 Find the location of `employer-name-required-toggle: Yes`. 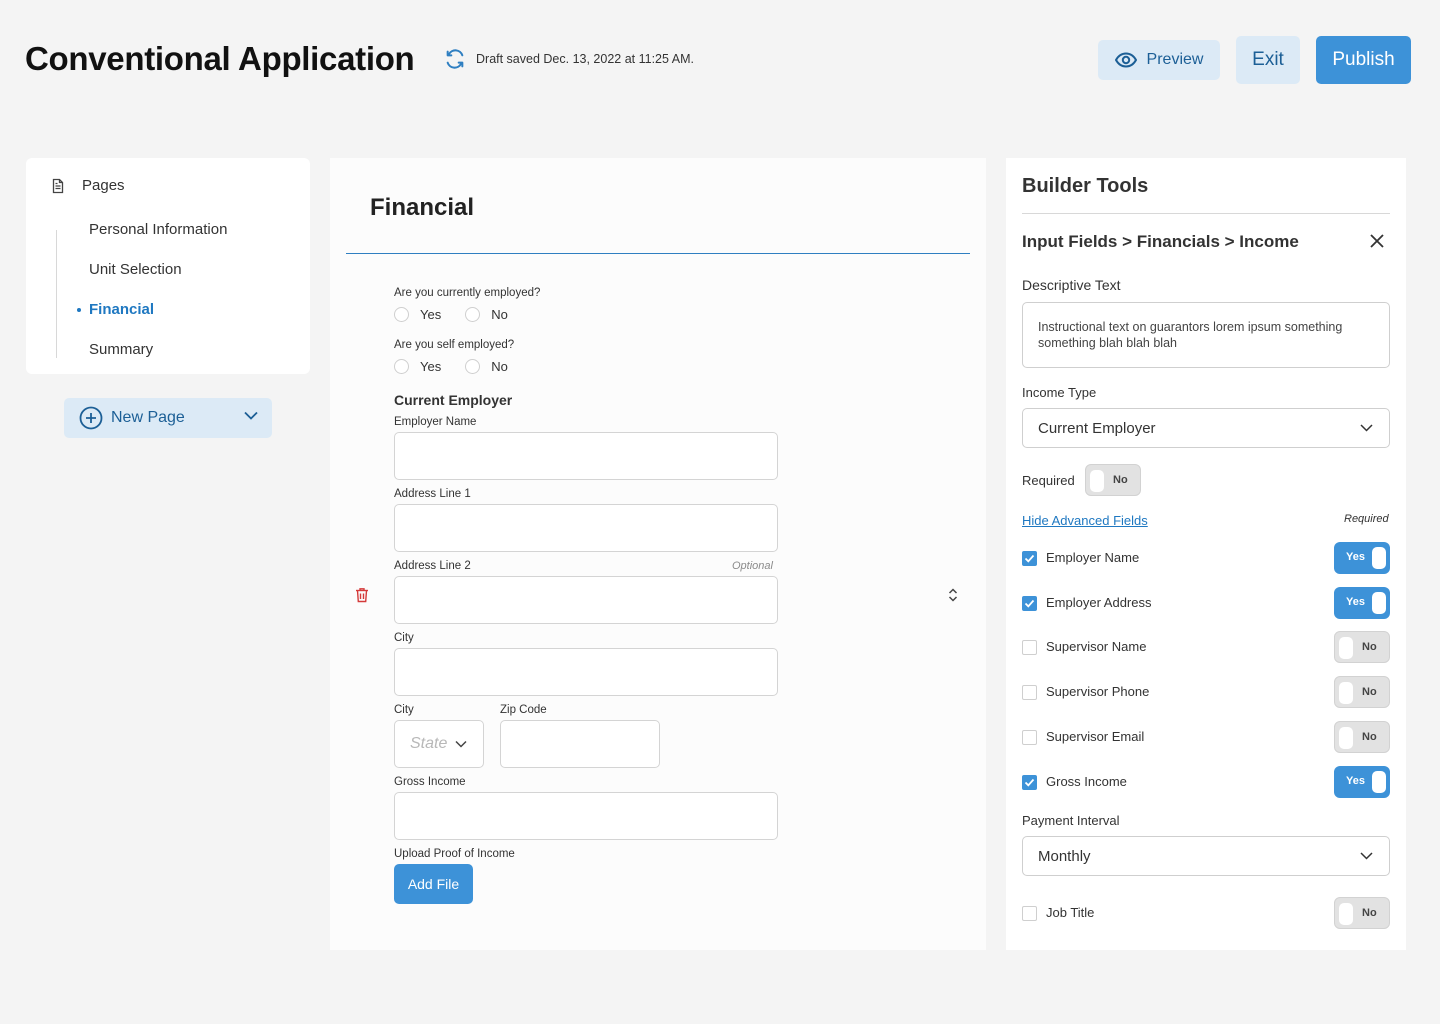

employer-name-required-toggle: Yes is located at coordinates (1362, 558).